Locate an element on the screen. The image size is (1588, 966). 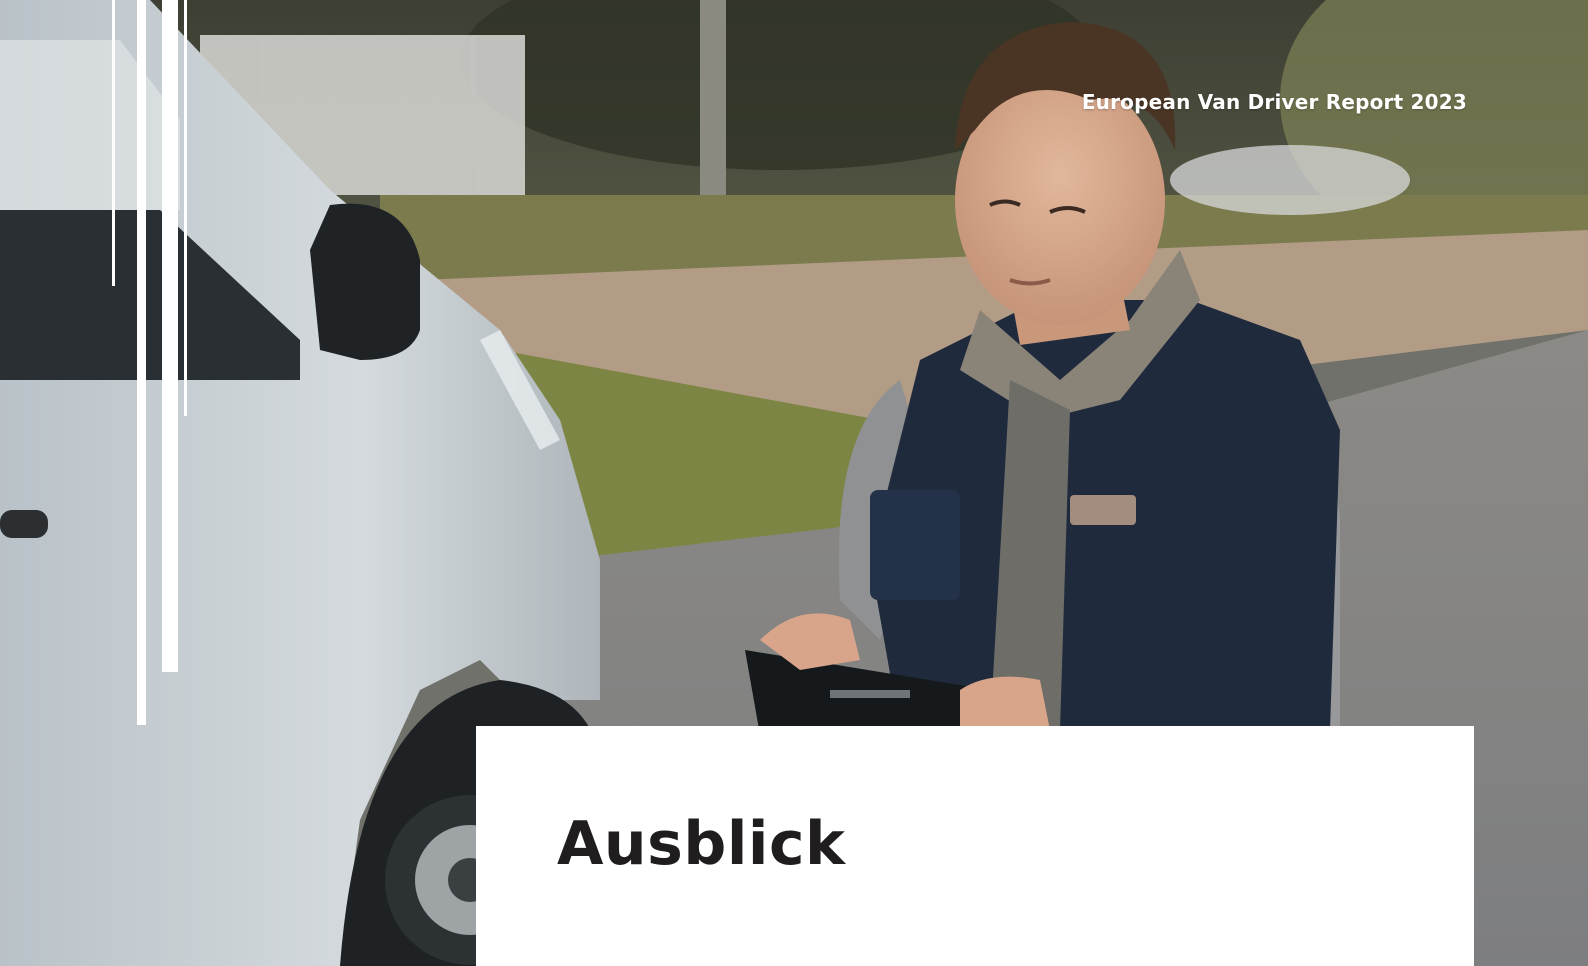
page-headline: Ausblick is located at coordinates (701, 844).